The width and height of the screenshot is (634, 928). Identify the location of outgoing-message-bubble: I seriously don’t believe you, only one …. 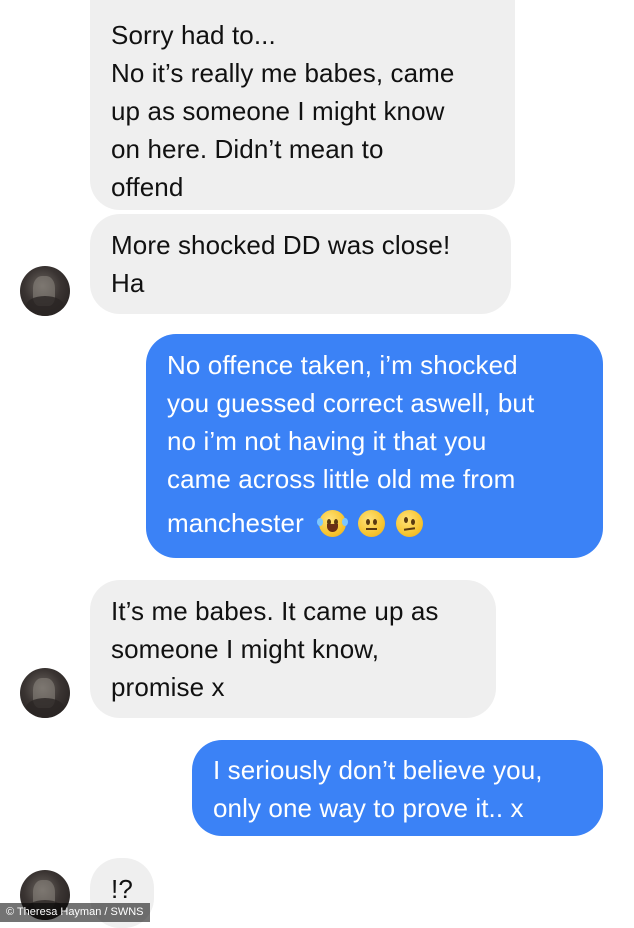
(397, 788).